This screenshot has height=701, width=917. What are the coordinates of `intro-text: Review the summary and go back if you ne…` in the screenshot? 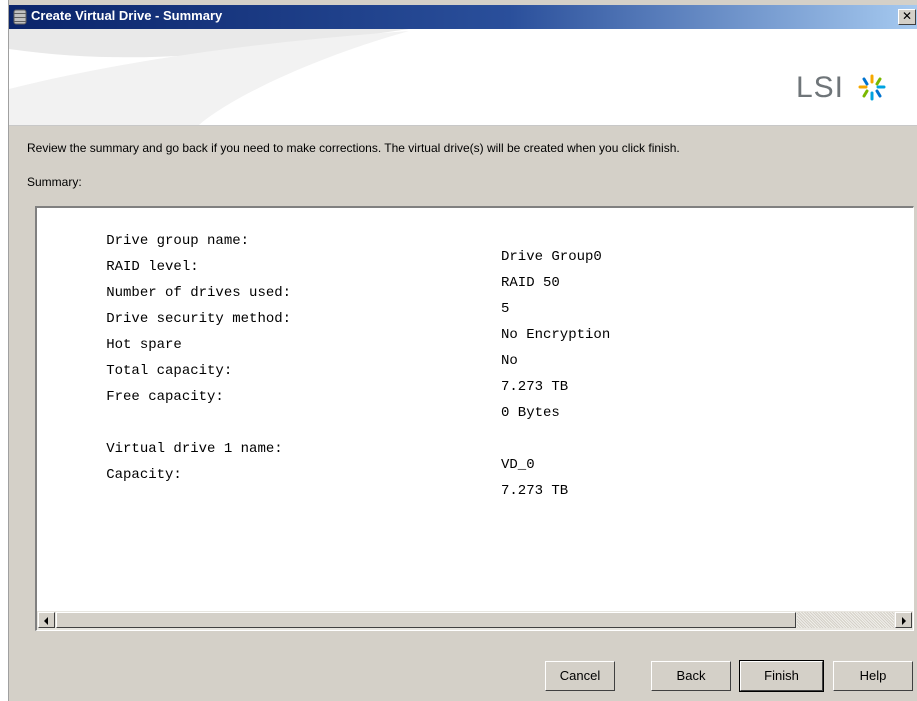 It's located at (353, 148).